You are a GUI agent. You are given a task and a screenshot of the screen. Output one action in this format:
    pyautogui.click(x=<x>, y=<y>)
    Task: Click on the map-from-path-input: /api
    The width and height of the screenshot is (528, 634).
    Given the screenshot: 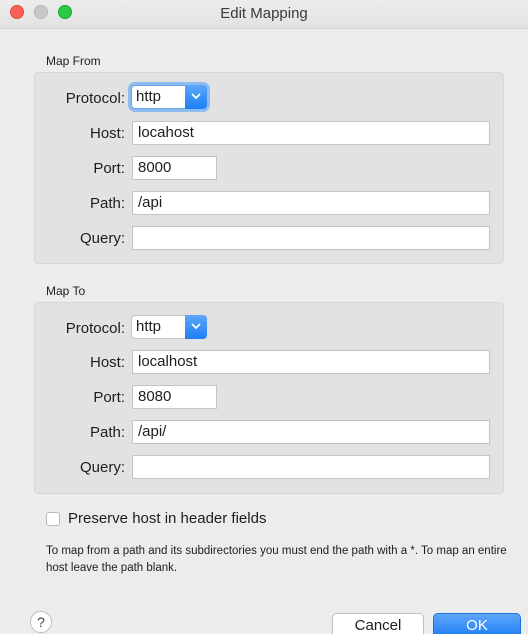 What is the action you would take?
    pyautogui.click(x=311, y=203)
    